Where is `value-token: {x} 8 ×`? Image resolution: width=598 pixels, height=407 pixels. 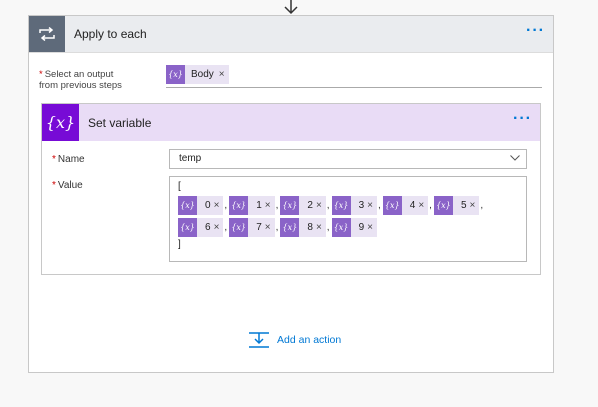 value-token: {x} 8 × is located at coordinates (303, 227).